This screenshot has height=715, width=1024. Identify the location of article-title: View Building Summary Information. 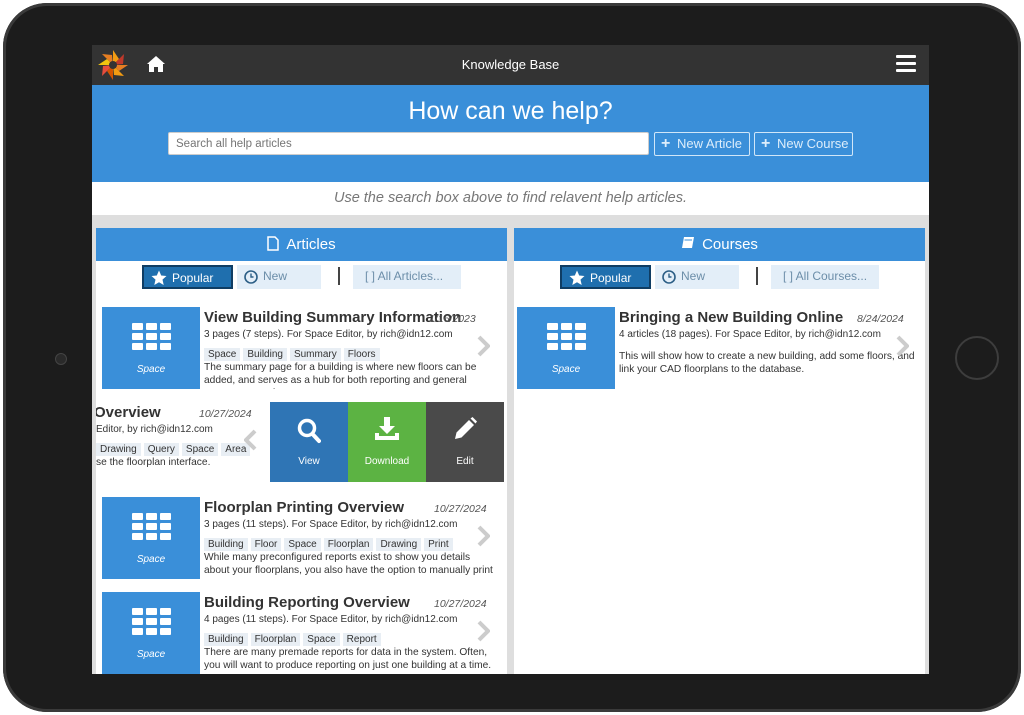
(332, 317).